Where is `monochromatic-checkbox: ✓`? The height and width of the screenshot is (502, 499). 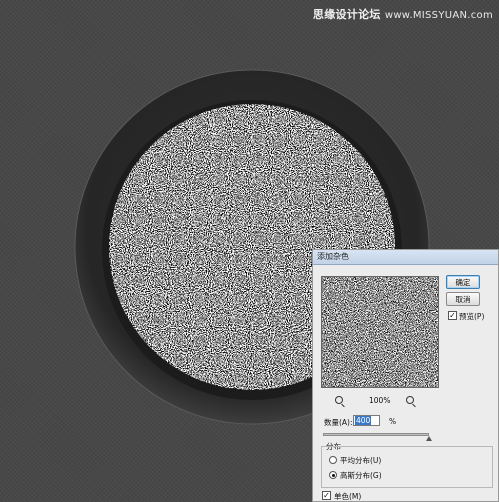
monochromatic-checkbox: ✓ is located at coordinates (326, 495).